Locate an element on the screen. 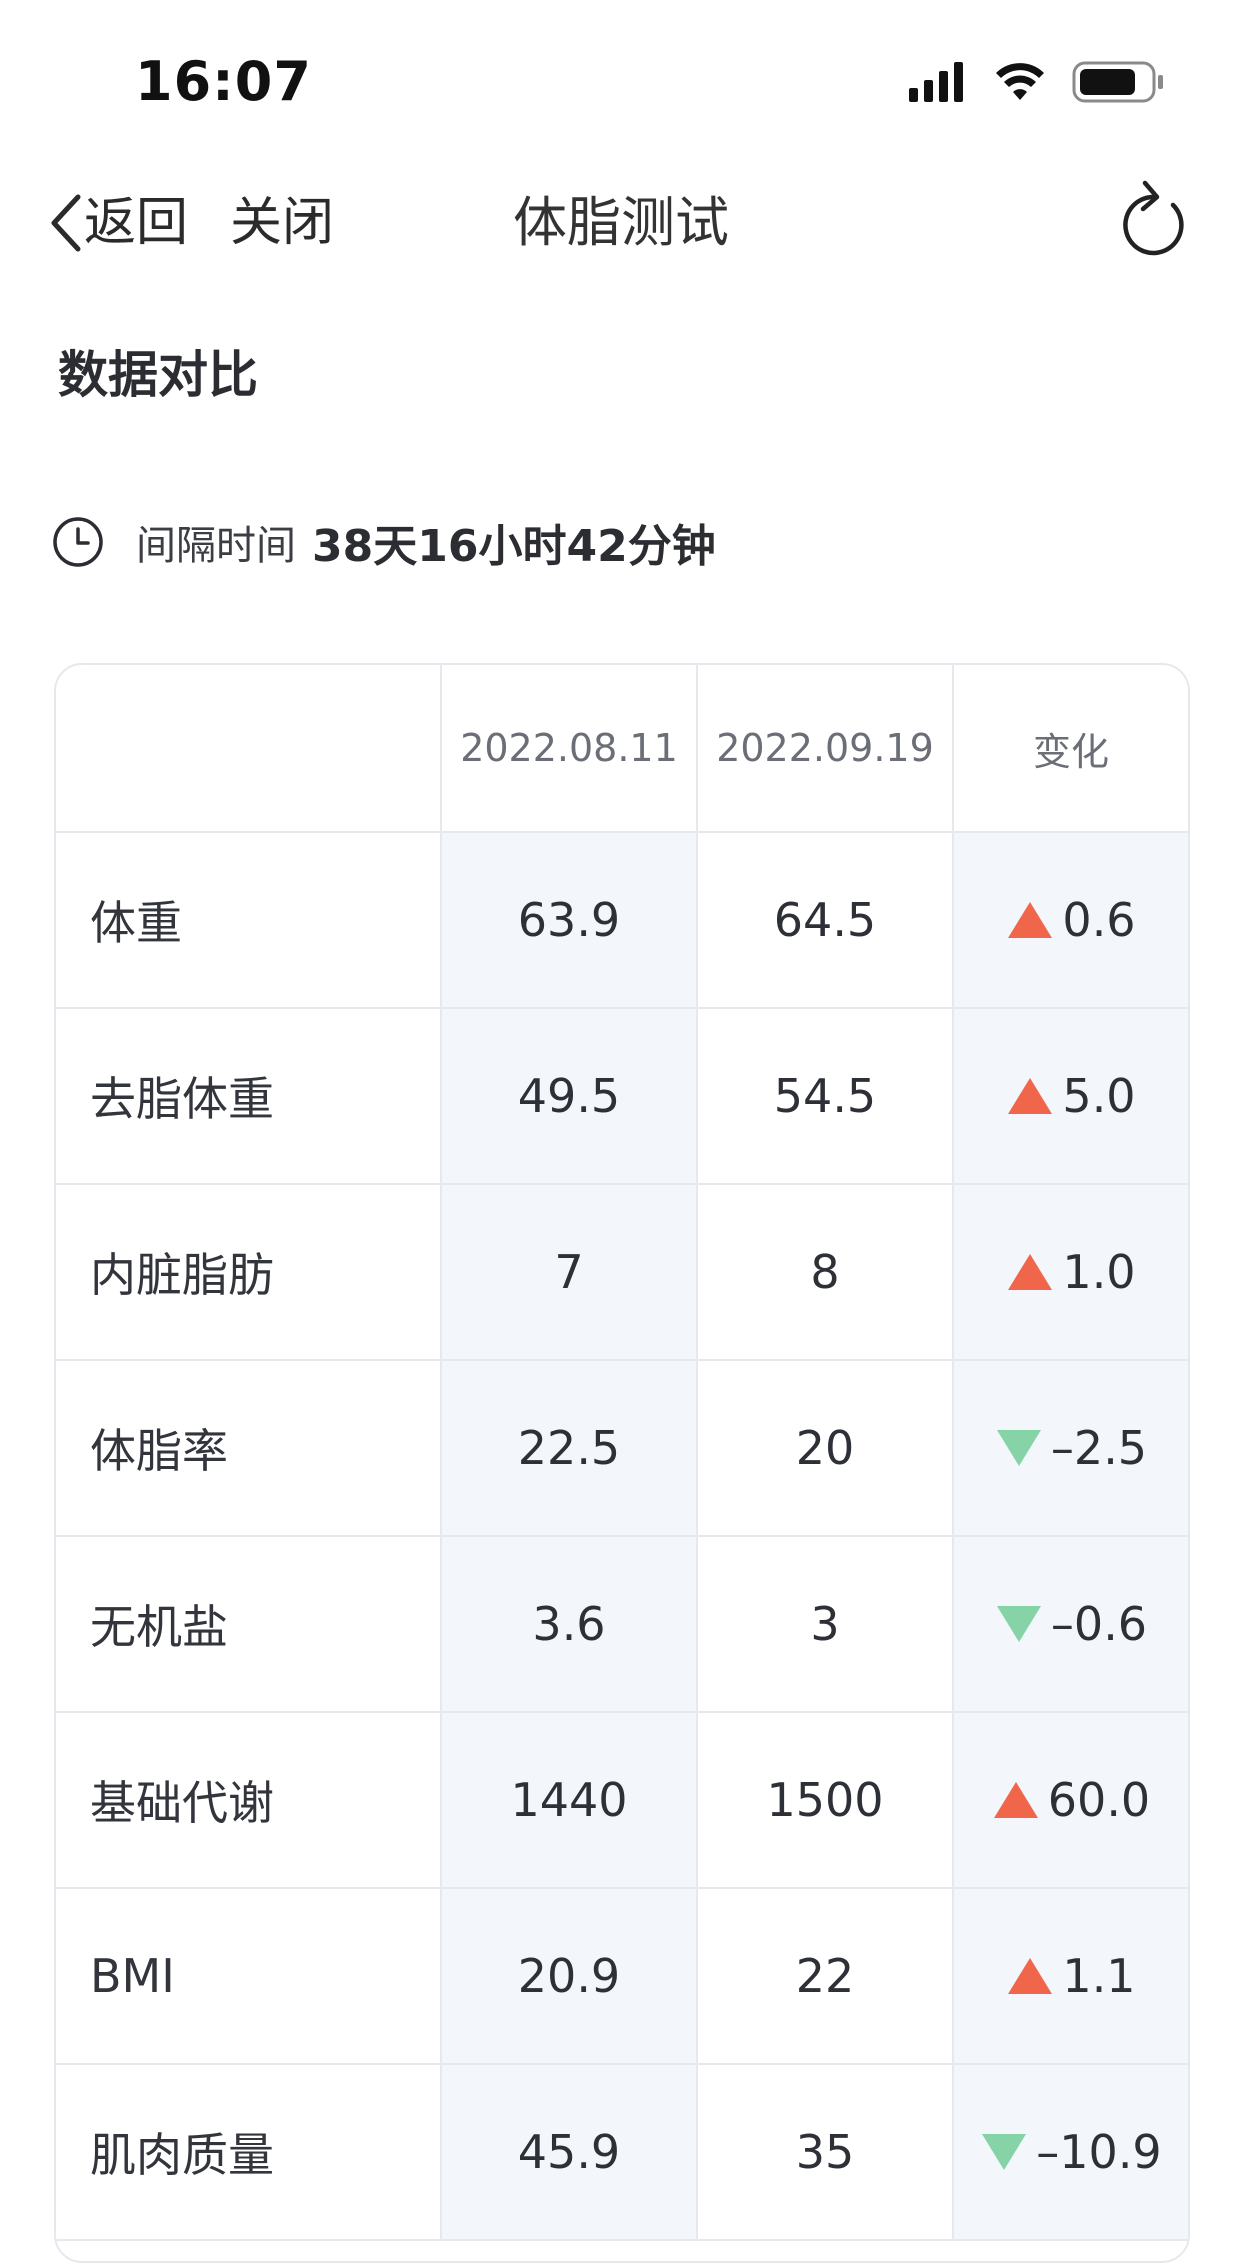 Image resolution: width=1242 pixels, height=2263 pixels. value-date1: 3.6 is located at coordinates (569, 1624).